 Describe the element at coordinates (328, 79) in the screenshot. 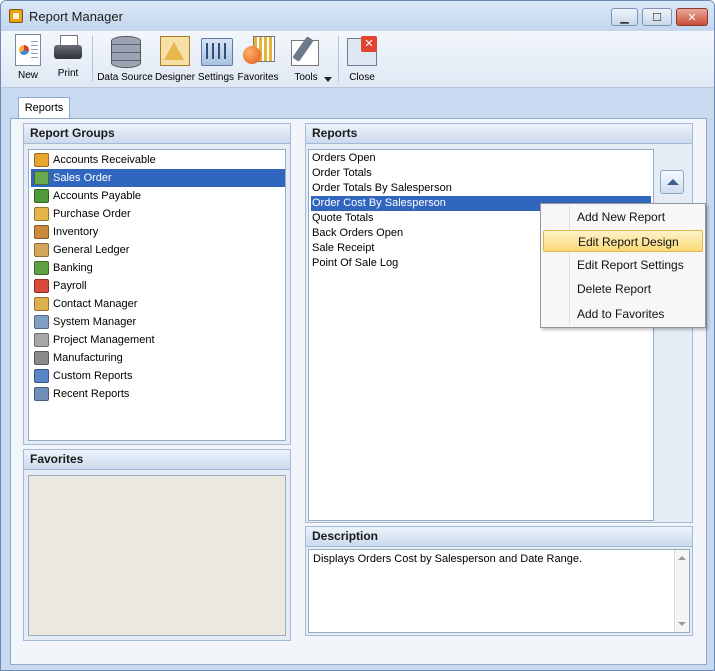

I see `tools-dropdown-arrow-icon` at that location.